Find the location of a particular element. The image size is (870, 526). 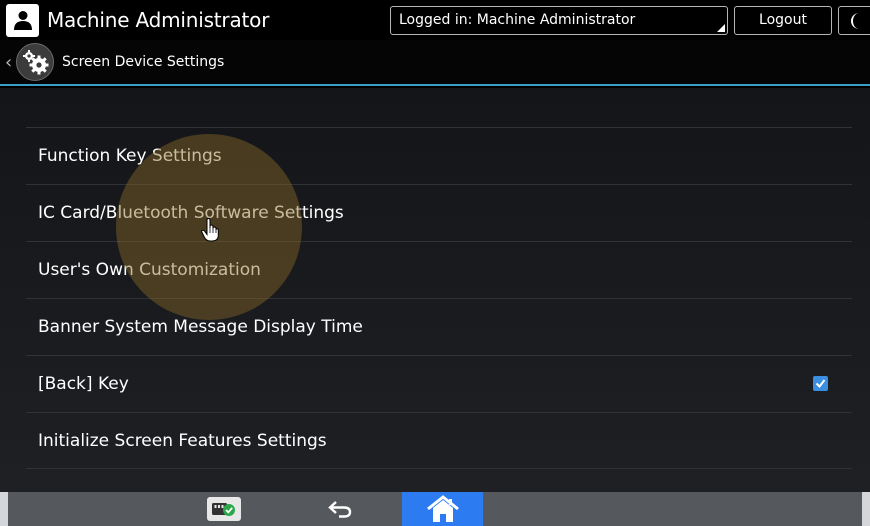

top-bar: Machine Administrator Logged in is located at coordinates (435, 20).